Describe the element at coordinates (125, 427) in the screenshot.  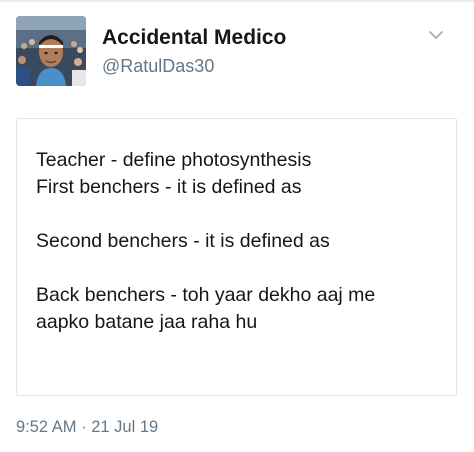
I see `tweet-date: 21 Jul 19` at that location.